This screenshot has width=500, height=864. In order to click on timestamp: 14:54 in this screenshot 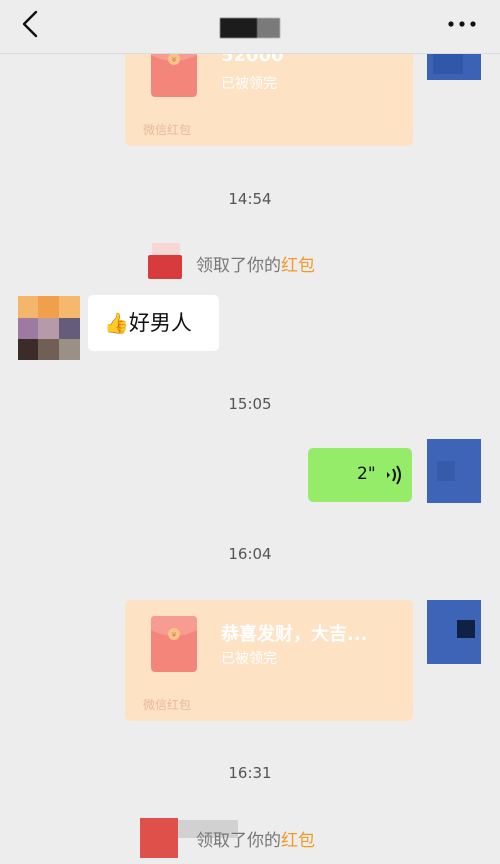, I will do `click(250, 199)`.